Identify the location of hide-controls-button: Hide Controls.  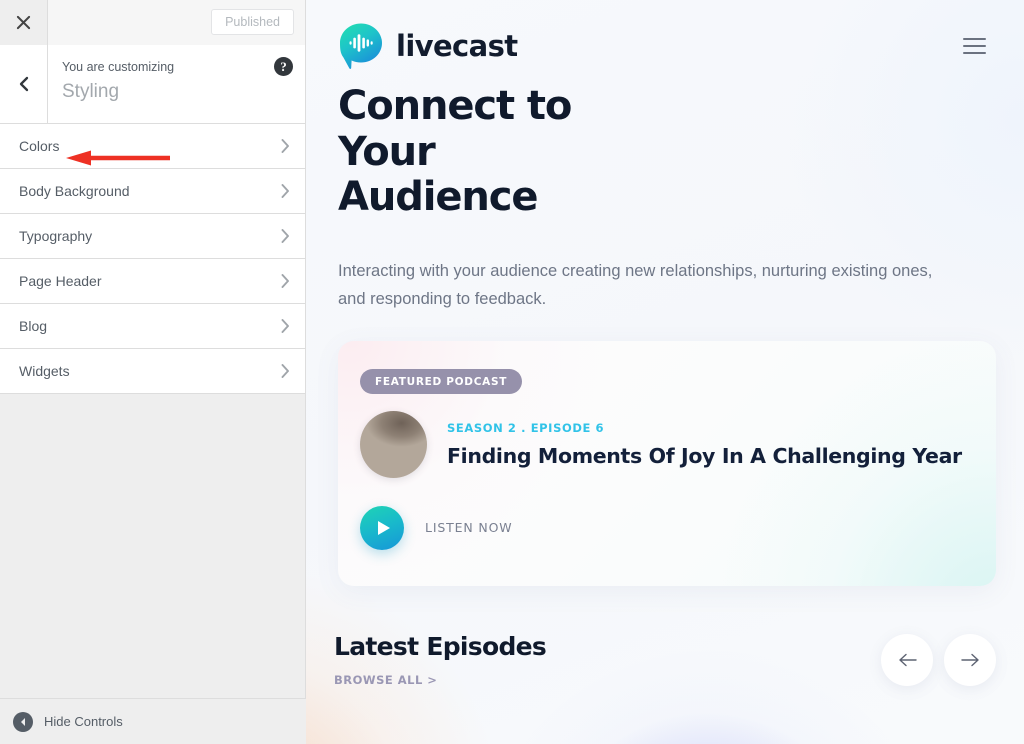
(153, 721).